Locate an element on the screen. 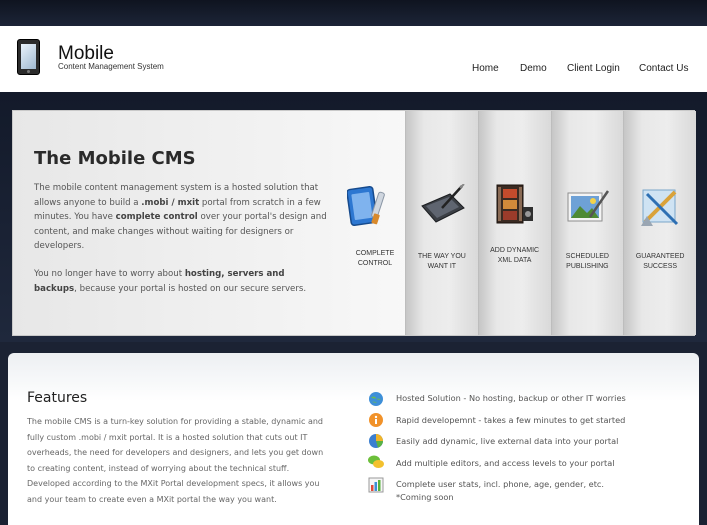 The width and height of the screenshot is (707, 525). feature-complete-control: COMPLETE CONTROL is located at coordinates (375, 223).